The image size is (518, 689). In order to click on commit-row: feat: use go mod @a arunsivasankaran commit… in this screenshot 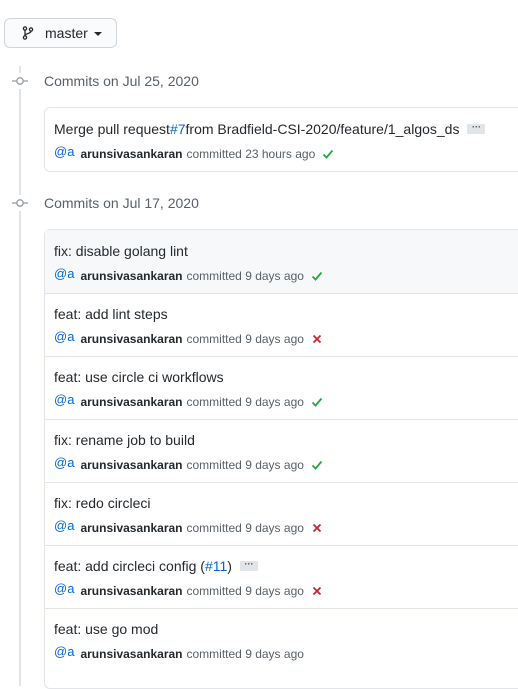, I will do `click(281, 639)`.